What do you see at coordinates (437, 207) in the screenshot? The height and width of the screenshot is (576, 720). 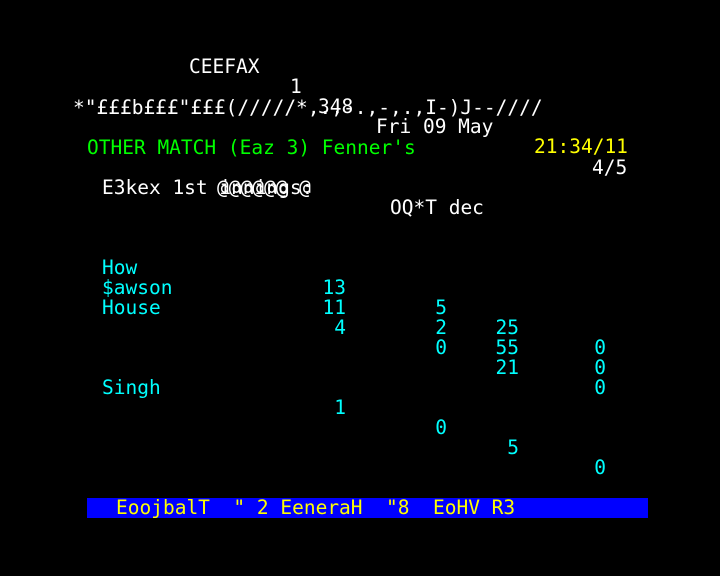 I see `innings-total: OQ*T dec` at bounding box center [437, 207].